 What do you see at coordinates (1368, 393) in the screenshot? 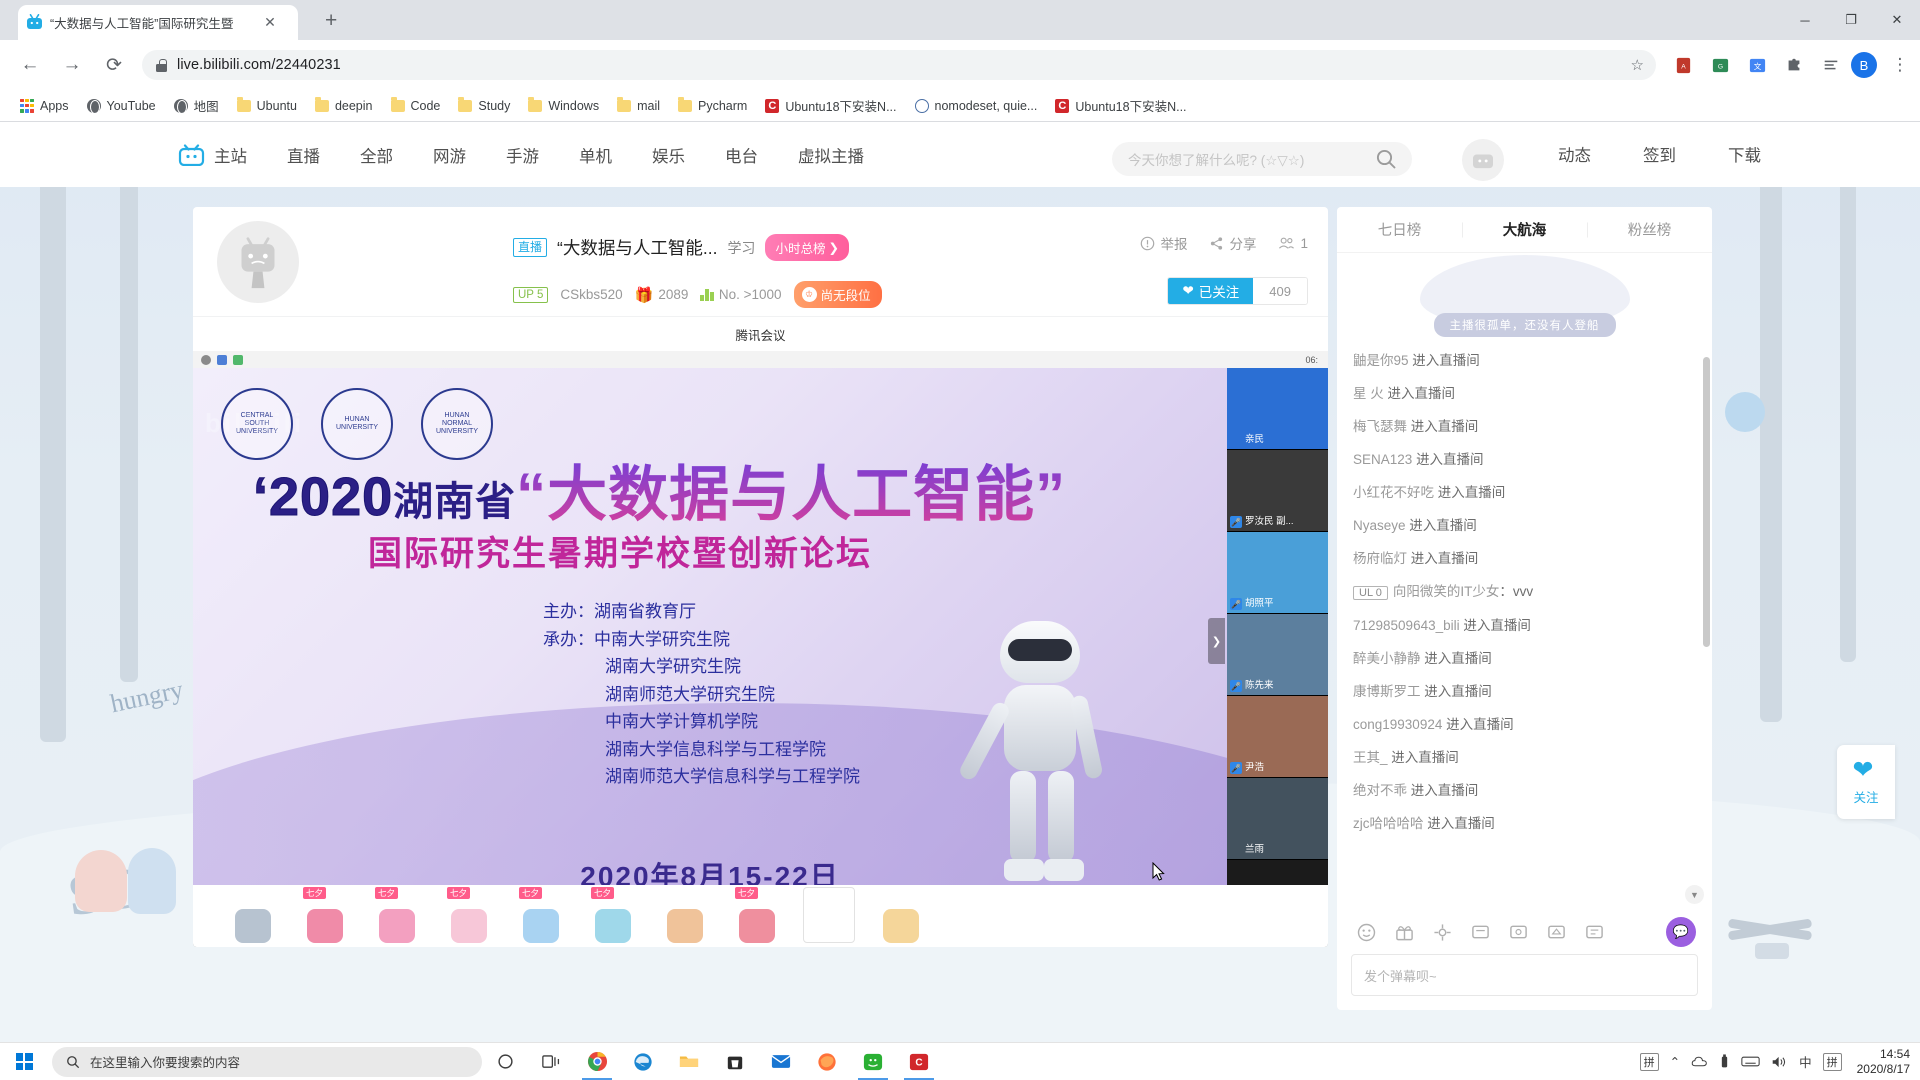
I see `chat-user: 星 火` at bounding box center [1368, 393].